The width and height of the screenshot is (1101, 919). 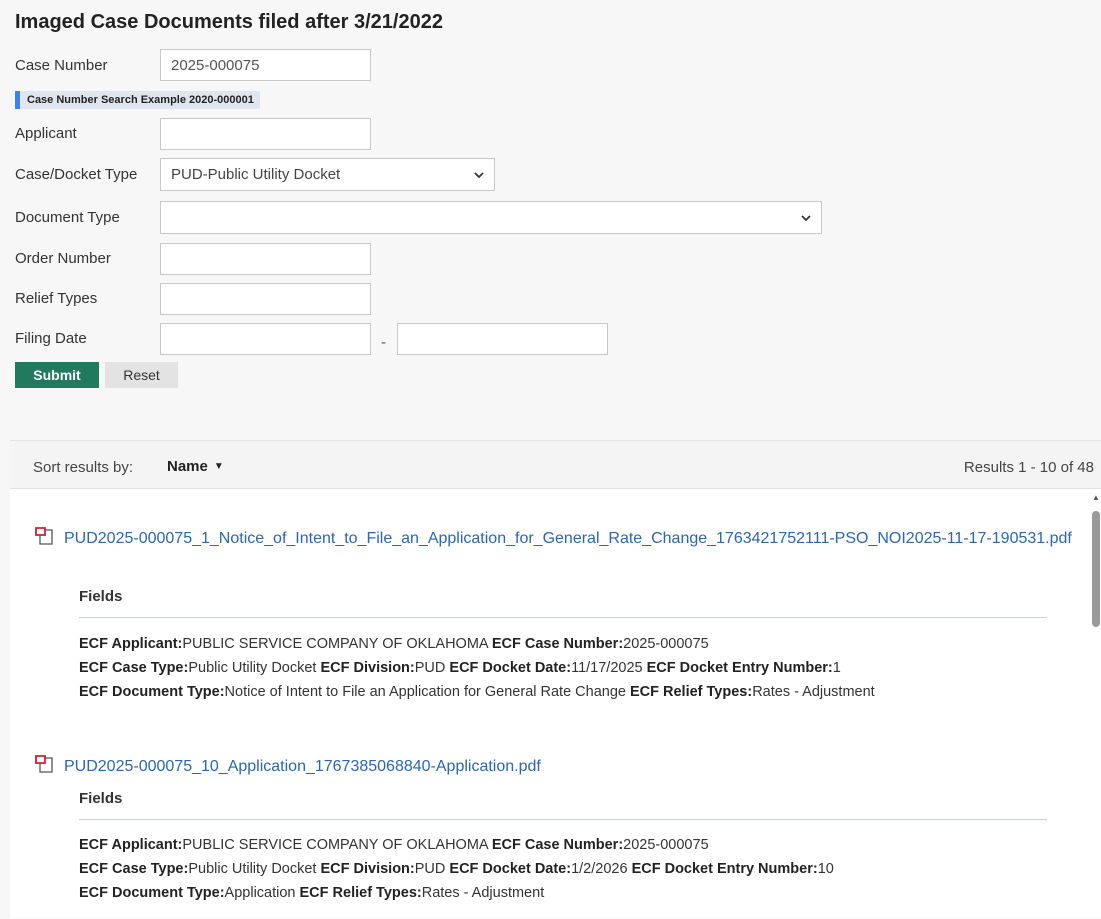 I want to click on scroll-up-arrow-icon: ▲, so click(x=1096, y=497).